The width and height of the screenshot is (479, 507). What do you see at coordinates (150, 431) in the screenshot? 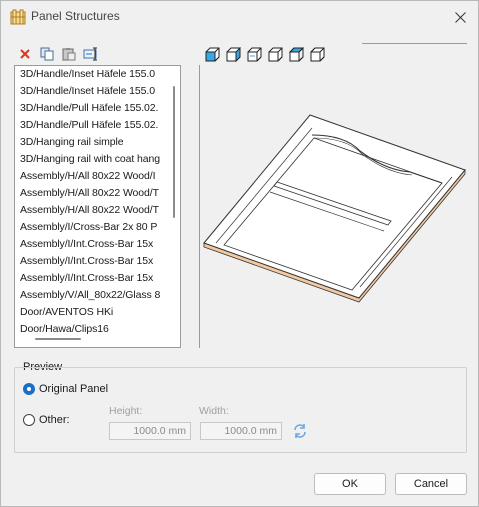
I see `height-input: 1000.0 mm` at bounding box center [150, 431].